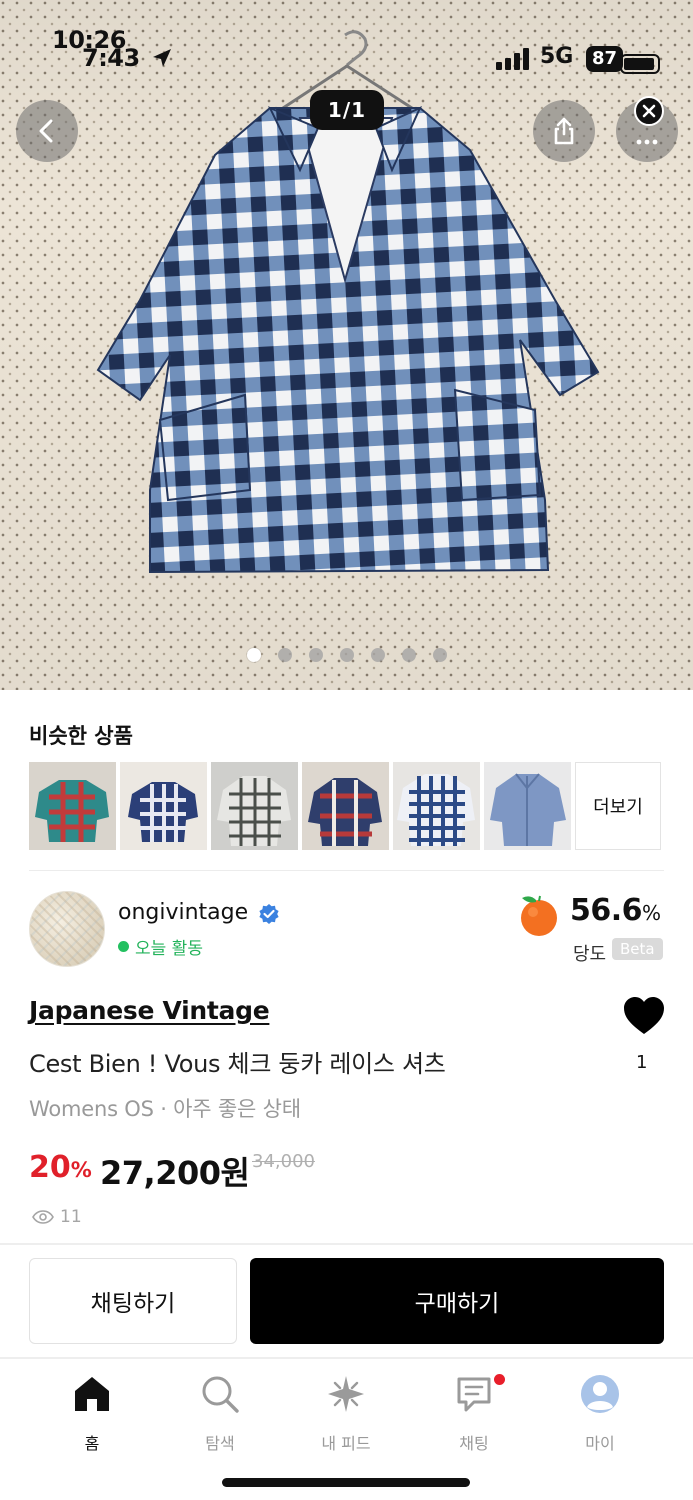 Image resolution: width=693 pixels, height=1500 pixels. What do you see at coordinates (346, 1482) in the screenshot?
I see `home-indicator` at bounding box center [346, 1482].